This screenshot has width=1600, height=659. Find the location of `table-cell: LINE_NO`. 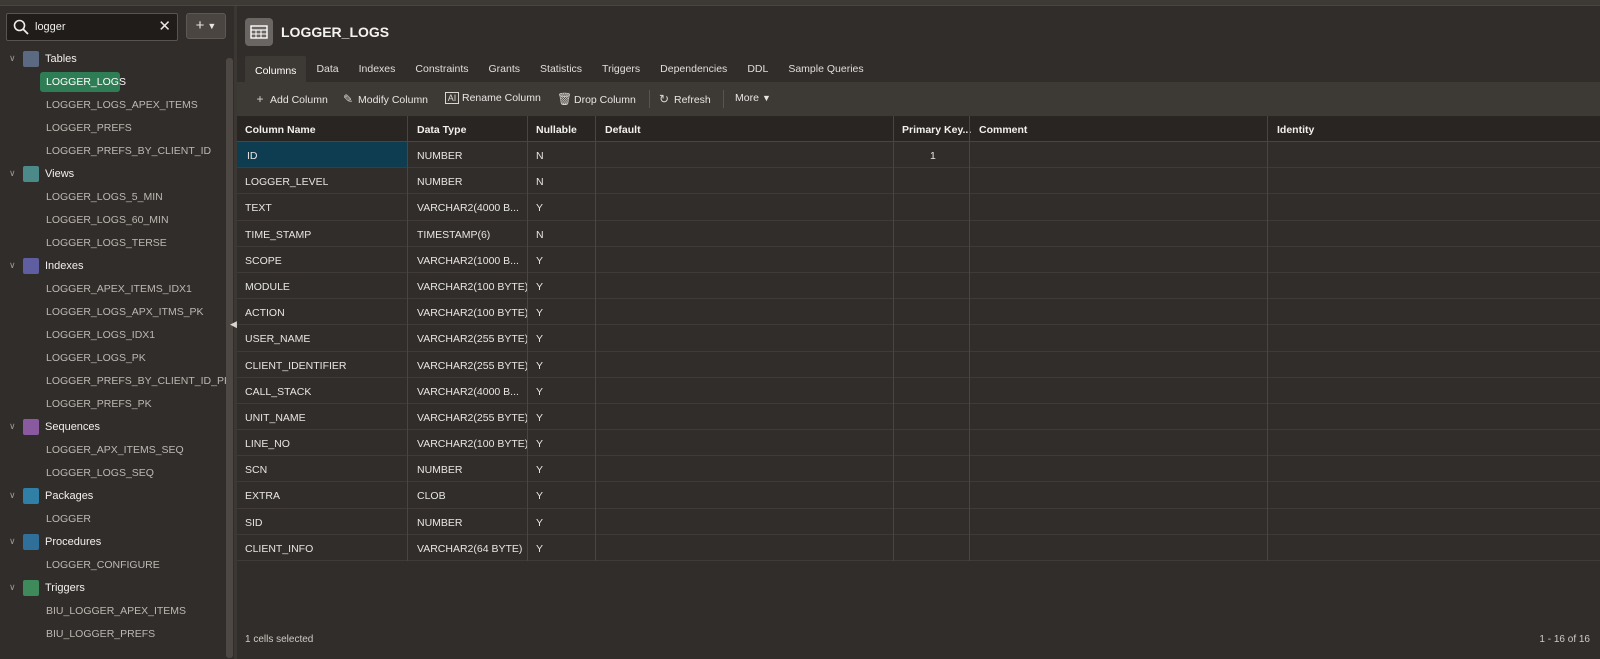

table-cell: LINE_NO is located at coordinates (267, 444).